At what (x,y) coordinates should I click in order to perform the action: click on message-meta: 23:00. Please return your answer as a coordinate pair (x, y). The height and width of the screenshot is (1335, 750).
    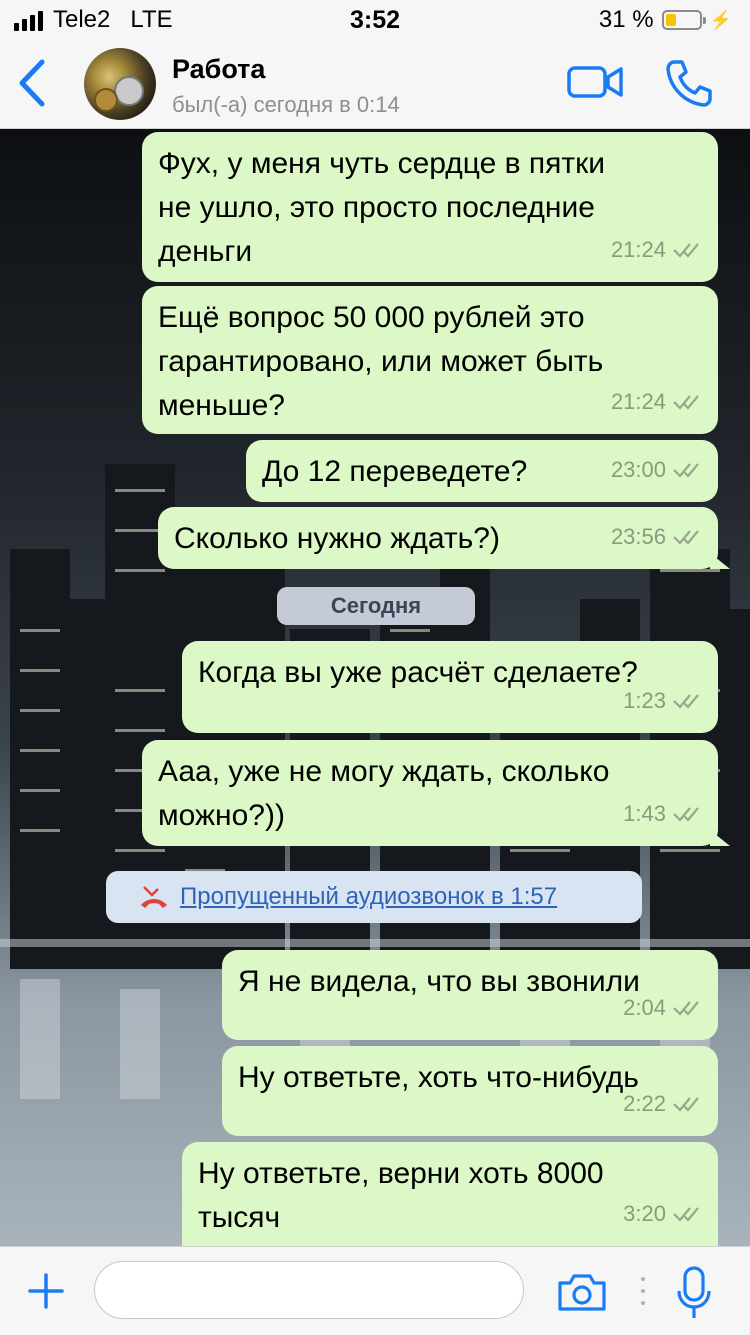
    Looking at the image, I should click on (656, 470).